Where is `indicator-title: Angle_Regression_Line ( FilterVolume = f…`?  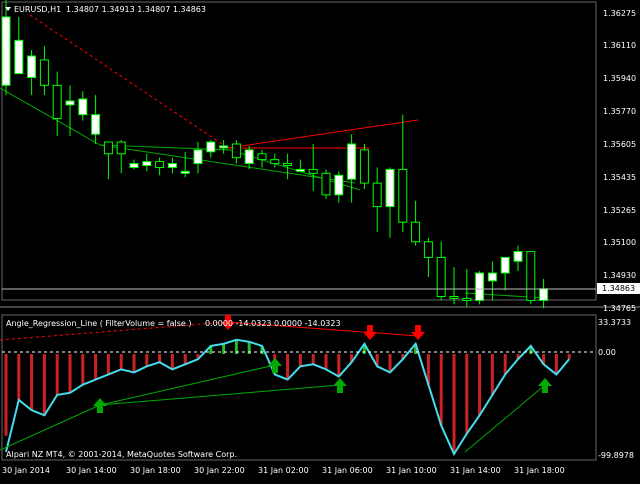 indicator-title: Angle_Regression_Line ( FilterVolume = f… is located at coordinates (98, 323).